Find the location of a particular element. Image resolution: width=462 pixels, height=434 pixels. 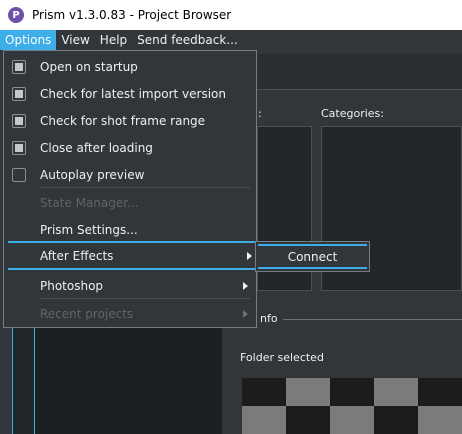

title-bar: P Prism v1.3.0.83 - Project Browser is located at coordinates (231, 15).